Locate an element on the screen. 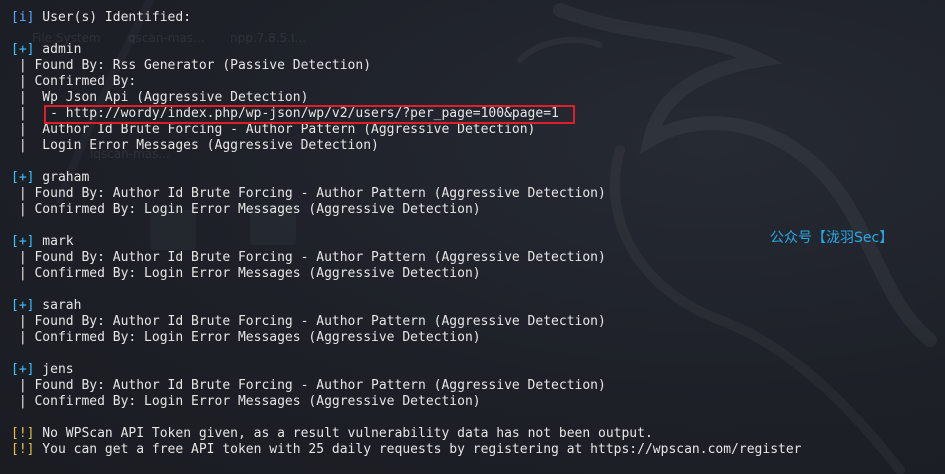  users-identified-heading: [i] User(s) Identified: is located at coordinates (406, 18).